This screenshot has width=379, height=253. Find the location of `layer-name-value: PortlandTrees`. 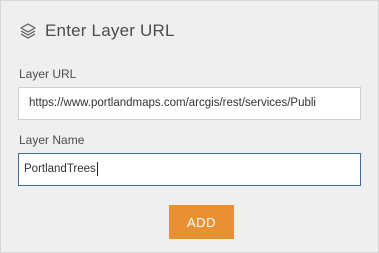

layer-name-value: PortlandTrees is located at coordinates (60, 169).